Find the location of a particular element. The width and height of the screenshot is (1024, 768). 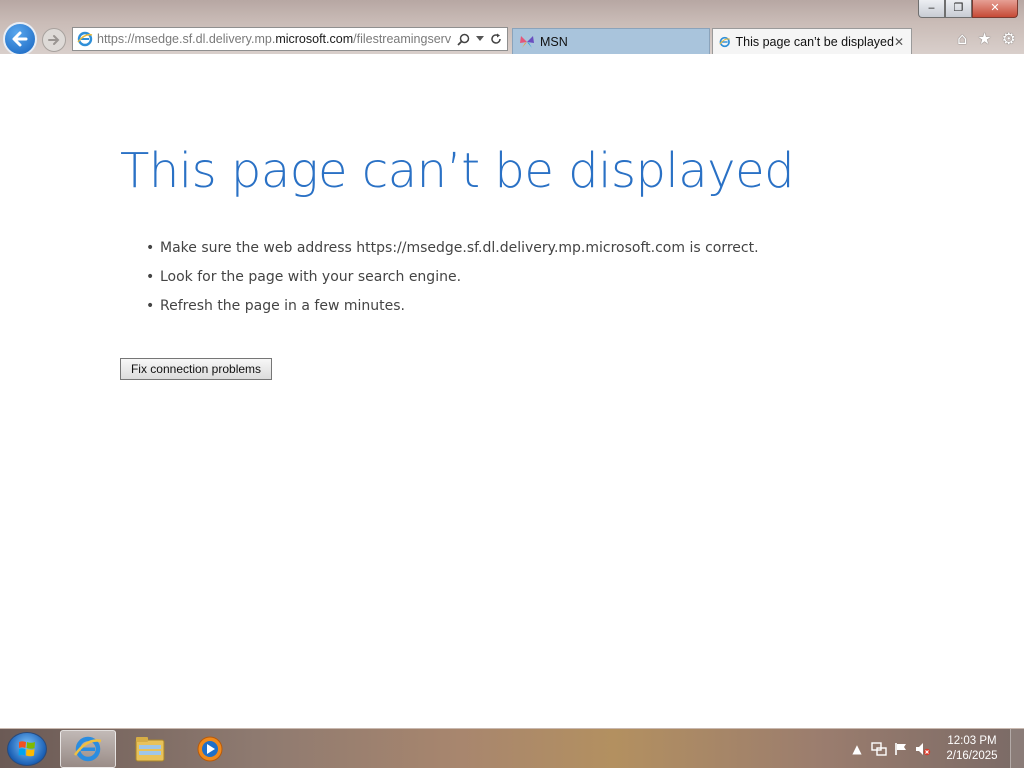

command-icons: ⌂ ★ ⚙ is located at coordinates (986, 39).